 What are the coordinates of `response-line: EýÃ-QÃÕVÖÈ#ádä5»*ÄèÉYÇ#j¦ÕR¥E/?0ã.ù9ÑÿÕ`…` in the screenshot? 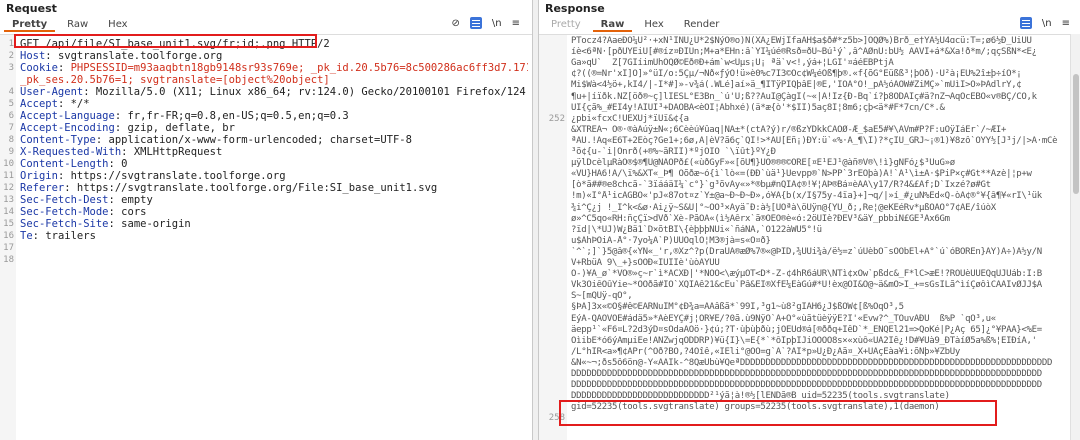 It's located at (809, 319).